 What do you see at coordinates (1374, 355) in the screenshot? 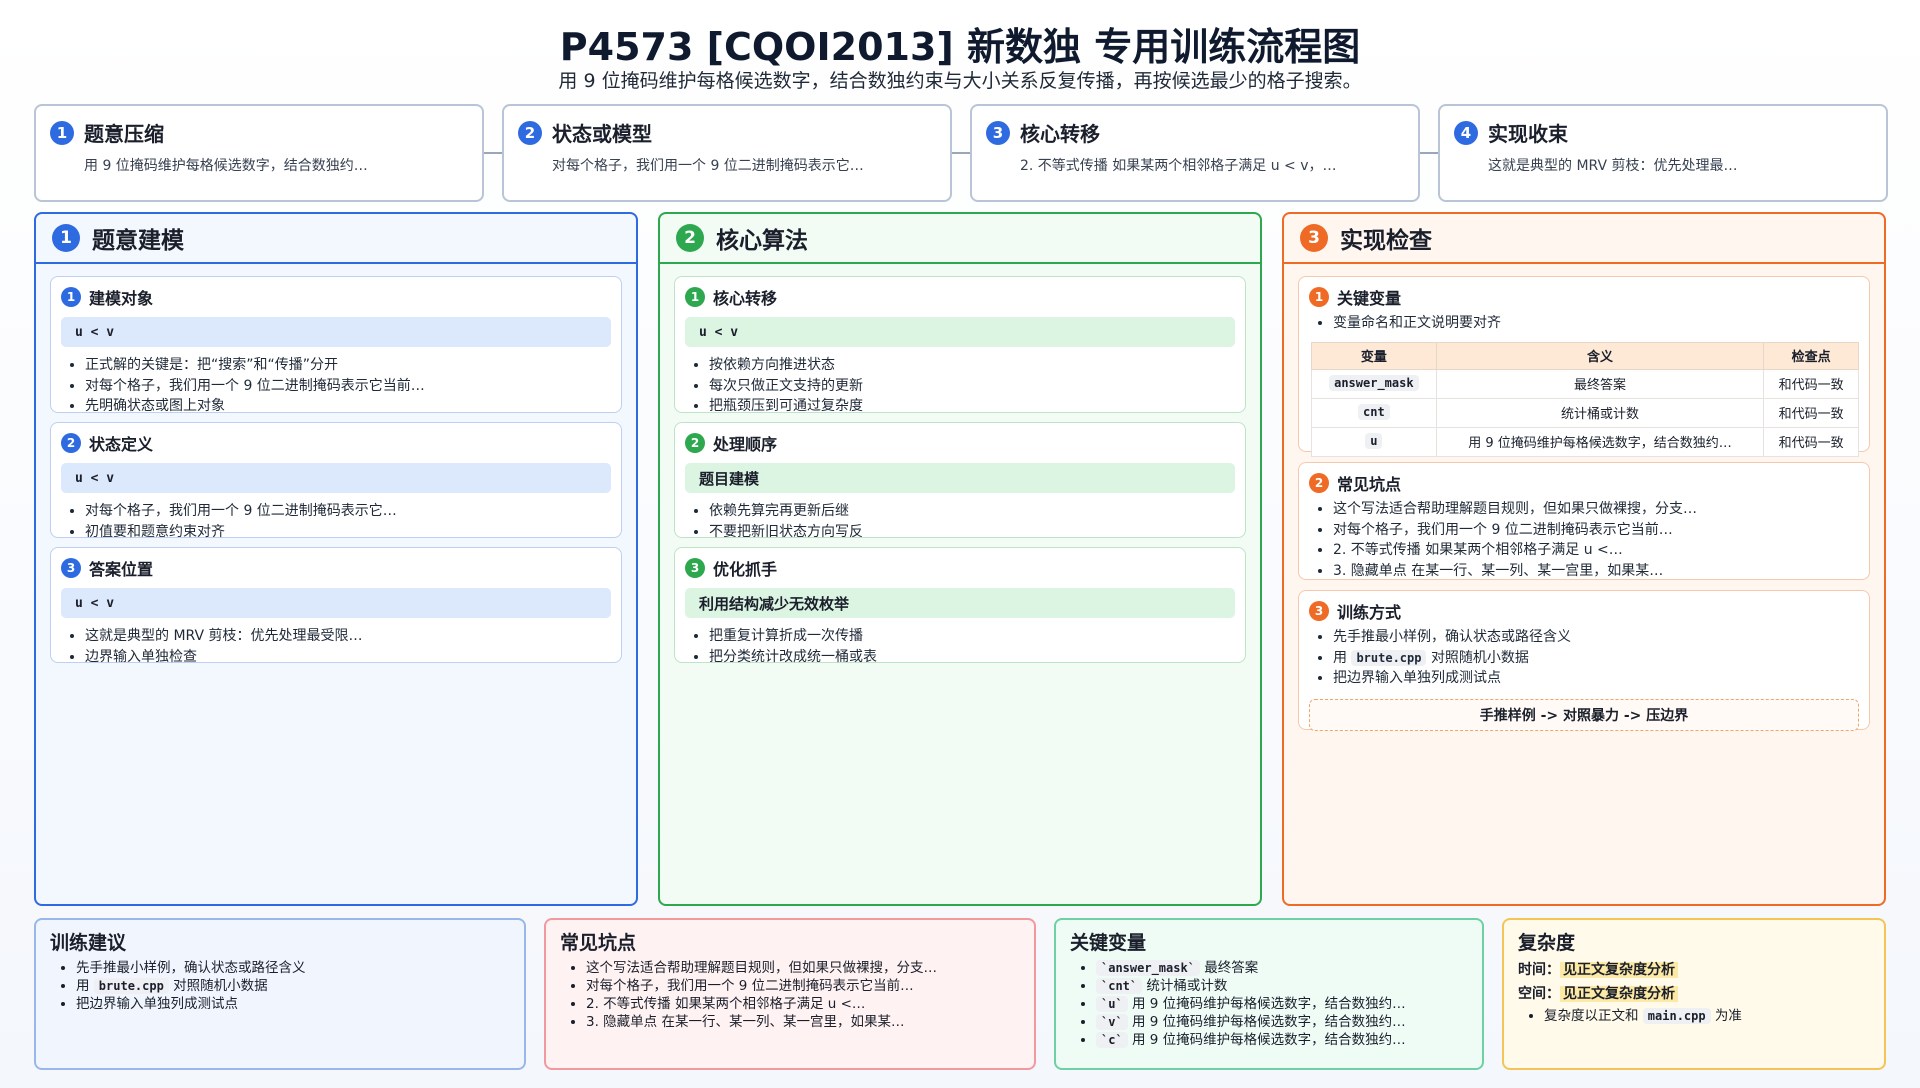
I see `table-header: 变量` at bounding box center [1374, 355].